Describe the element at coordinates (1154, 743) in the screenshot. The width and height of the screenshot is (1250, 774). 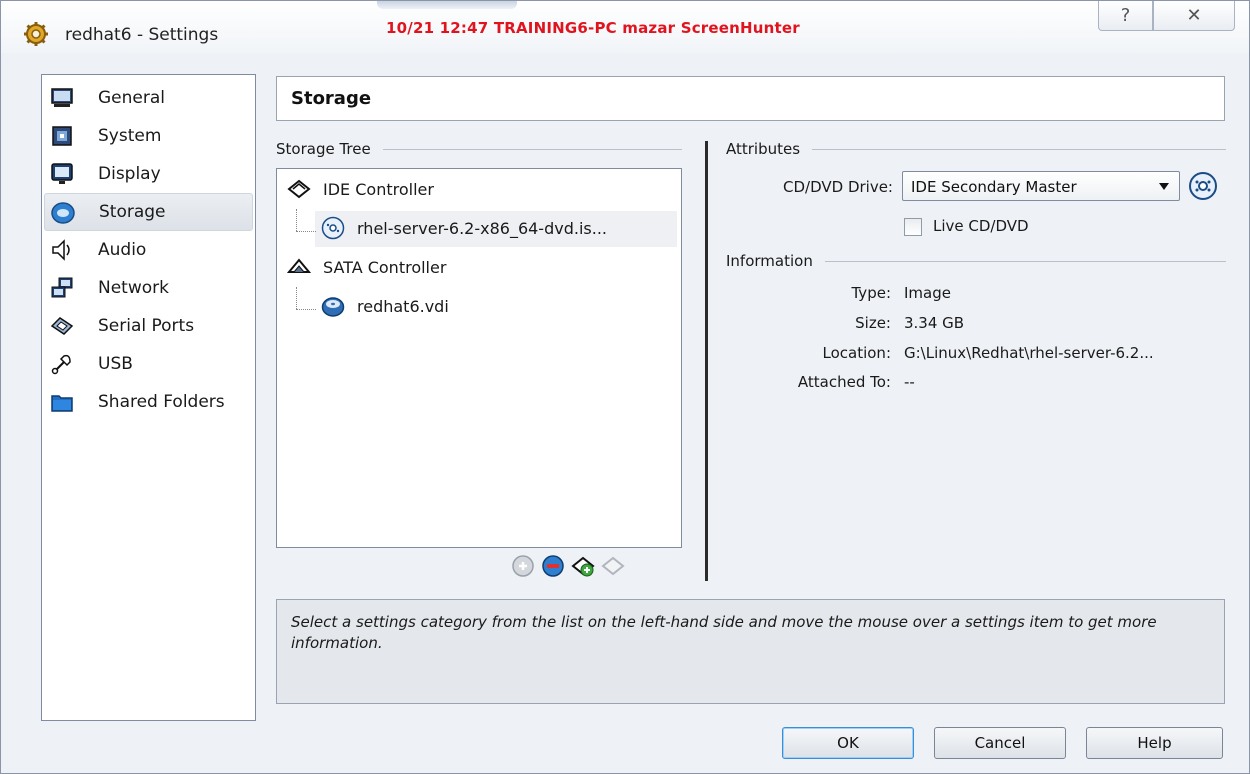
I see `help-button: Help` at that location.